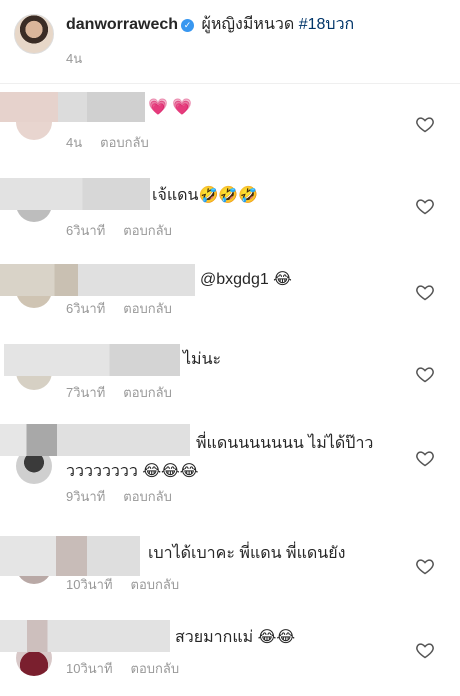  Describe the element at coordinates (235, 637) in the screenshot. I see `comment-text: สวยมากแม่ 😂😂` at that location.